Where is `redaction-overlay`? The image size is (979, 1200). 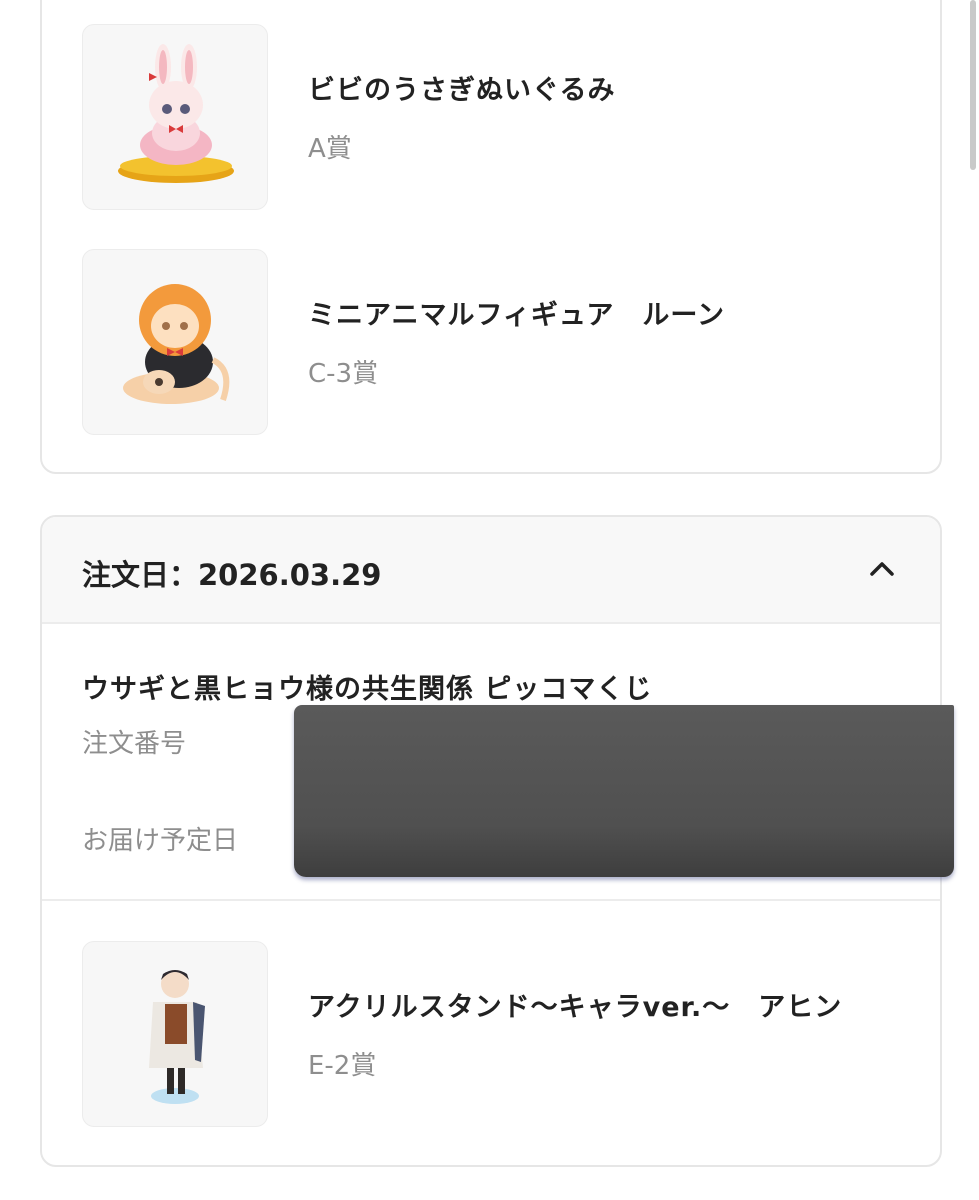 redaction-overlay is located at coordinates (624, 791).